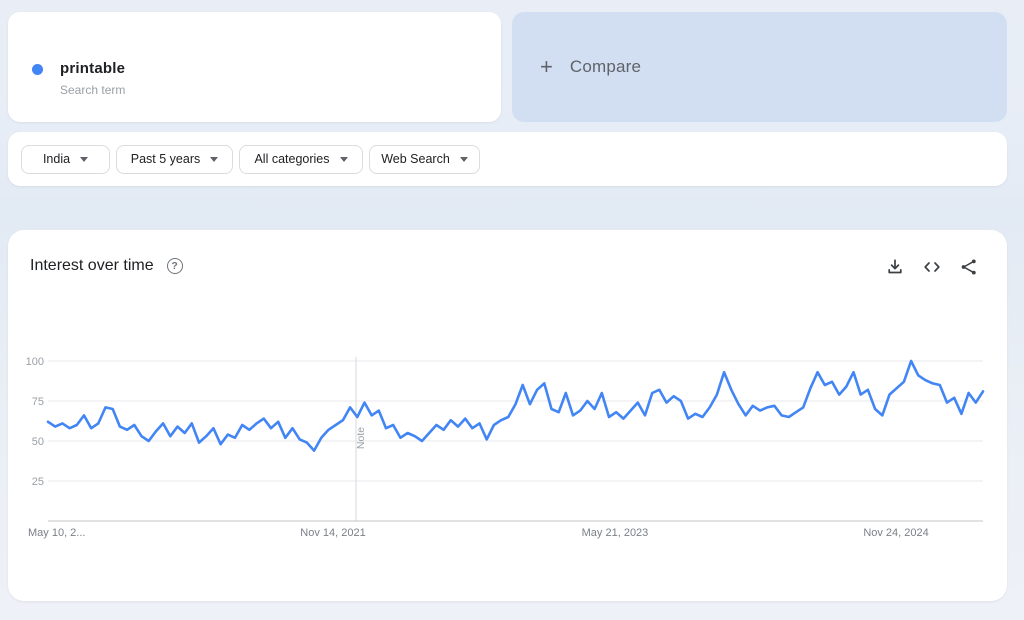  I want to click on compare-label: Compare, so click(605, 66).